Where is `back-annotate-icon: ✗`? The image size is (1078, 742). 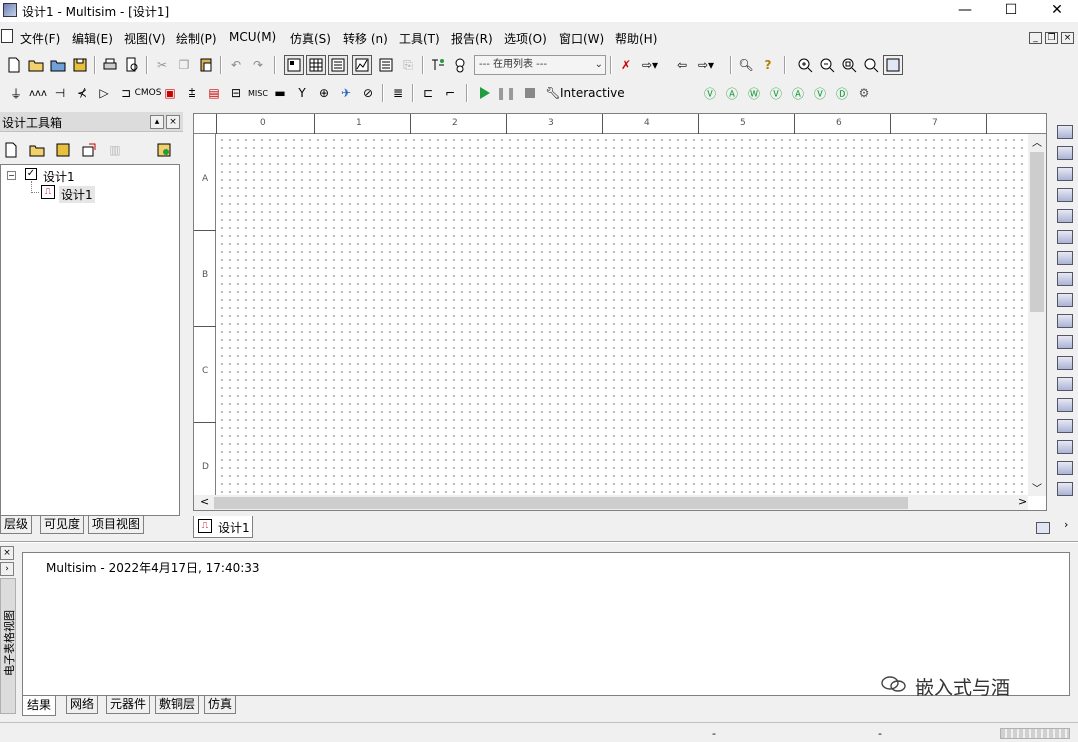
back-annotate-icon: ✗ is located at coordinates (626, 65).